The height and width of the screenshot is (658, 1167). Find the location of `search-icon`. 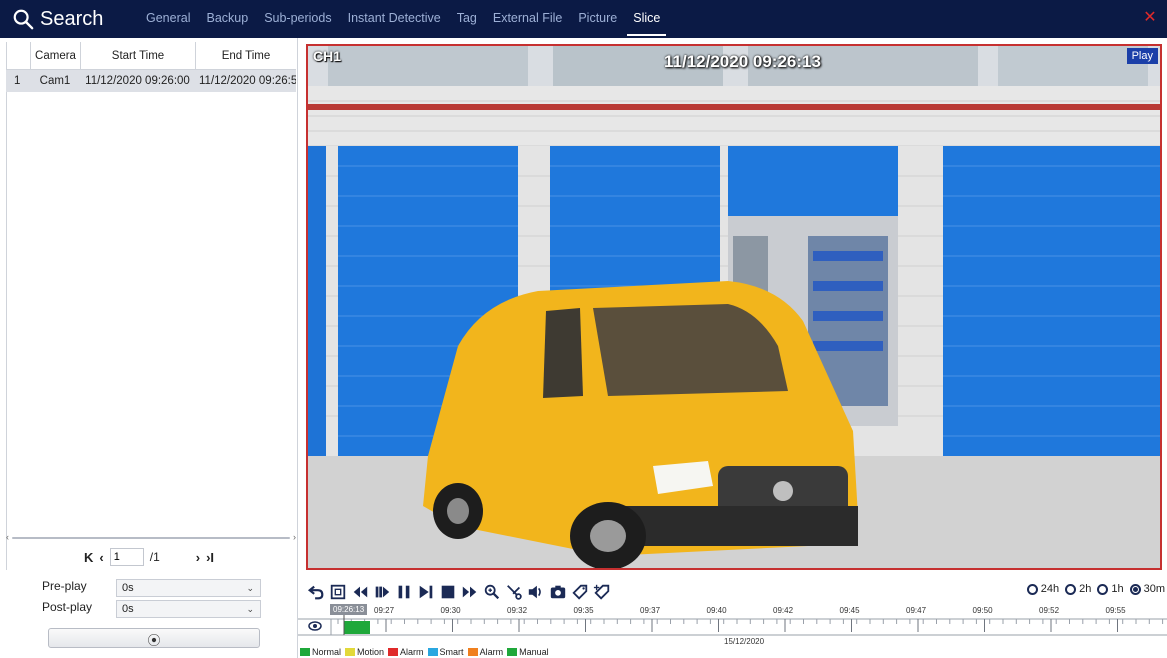

search-icon is located at coordinates (23, 19).